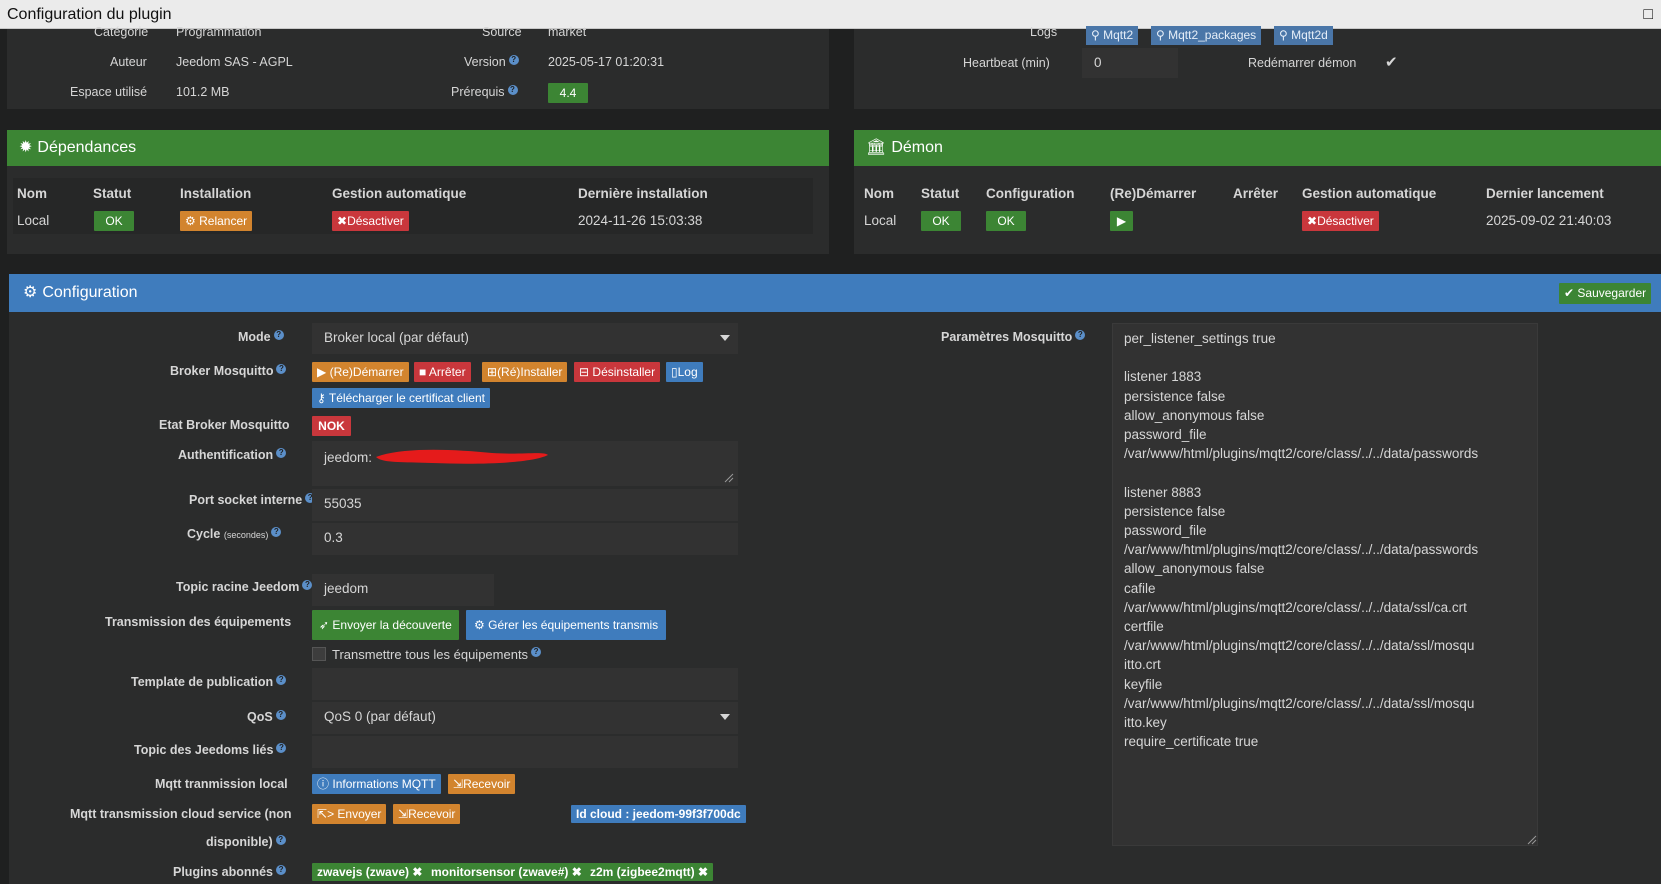 The height and width of the screenshot is (884, 1661). Describe the element at coordinates (319, 654) in the screenshot. I see `transmettre-tous-checkbox` at that location.